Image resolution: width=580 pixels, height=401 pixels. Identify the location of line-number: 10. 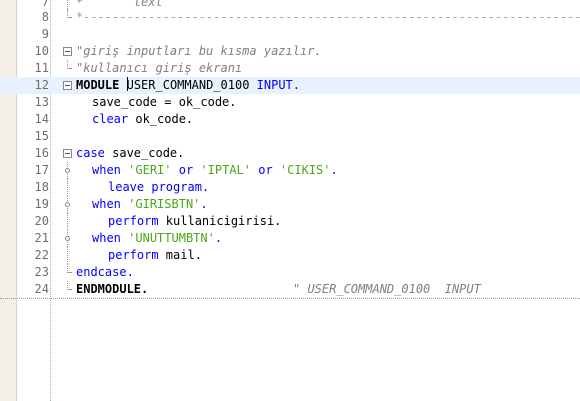
(41, 51).